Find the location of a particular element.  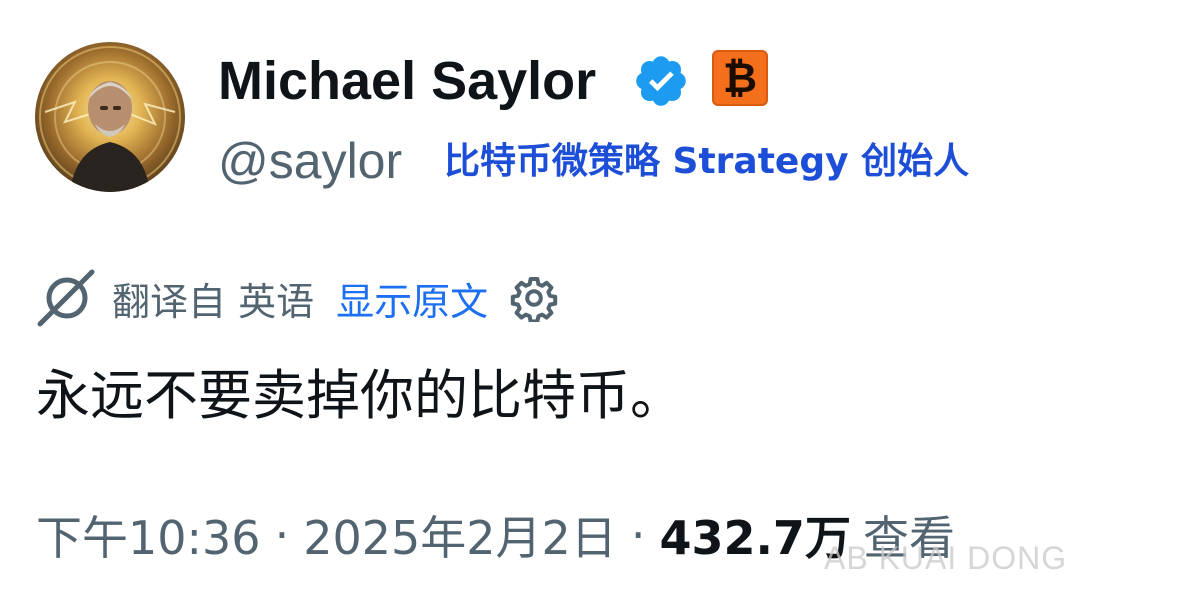

gear-icon is located at coordinates (534, 298).